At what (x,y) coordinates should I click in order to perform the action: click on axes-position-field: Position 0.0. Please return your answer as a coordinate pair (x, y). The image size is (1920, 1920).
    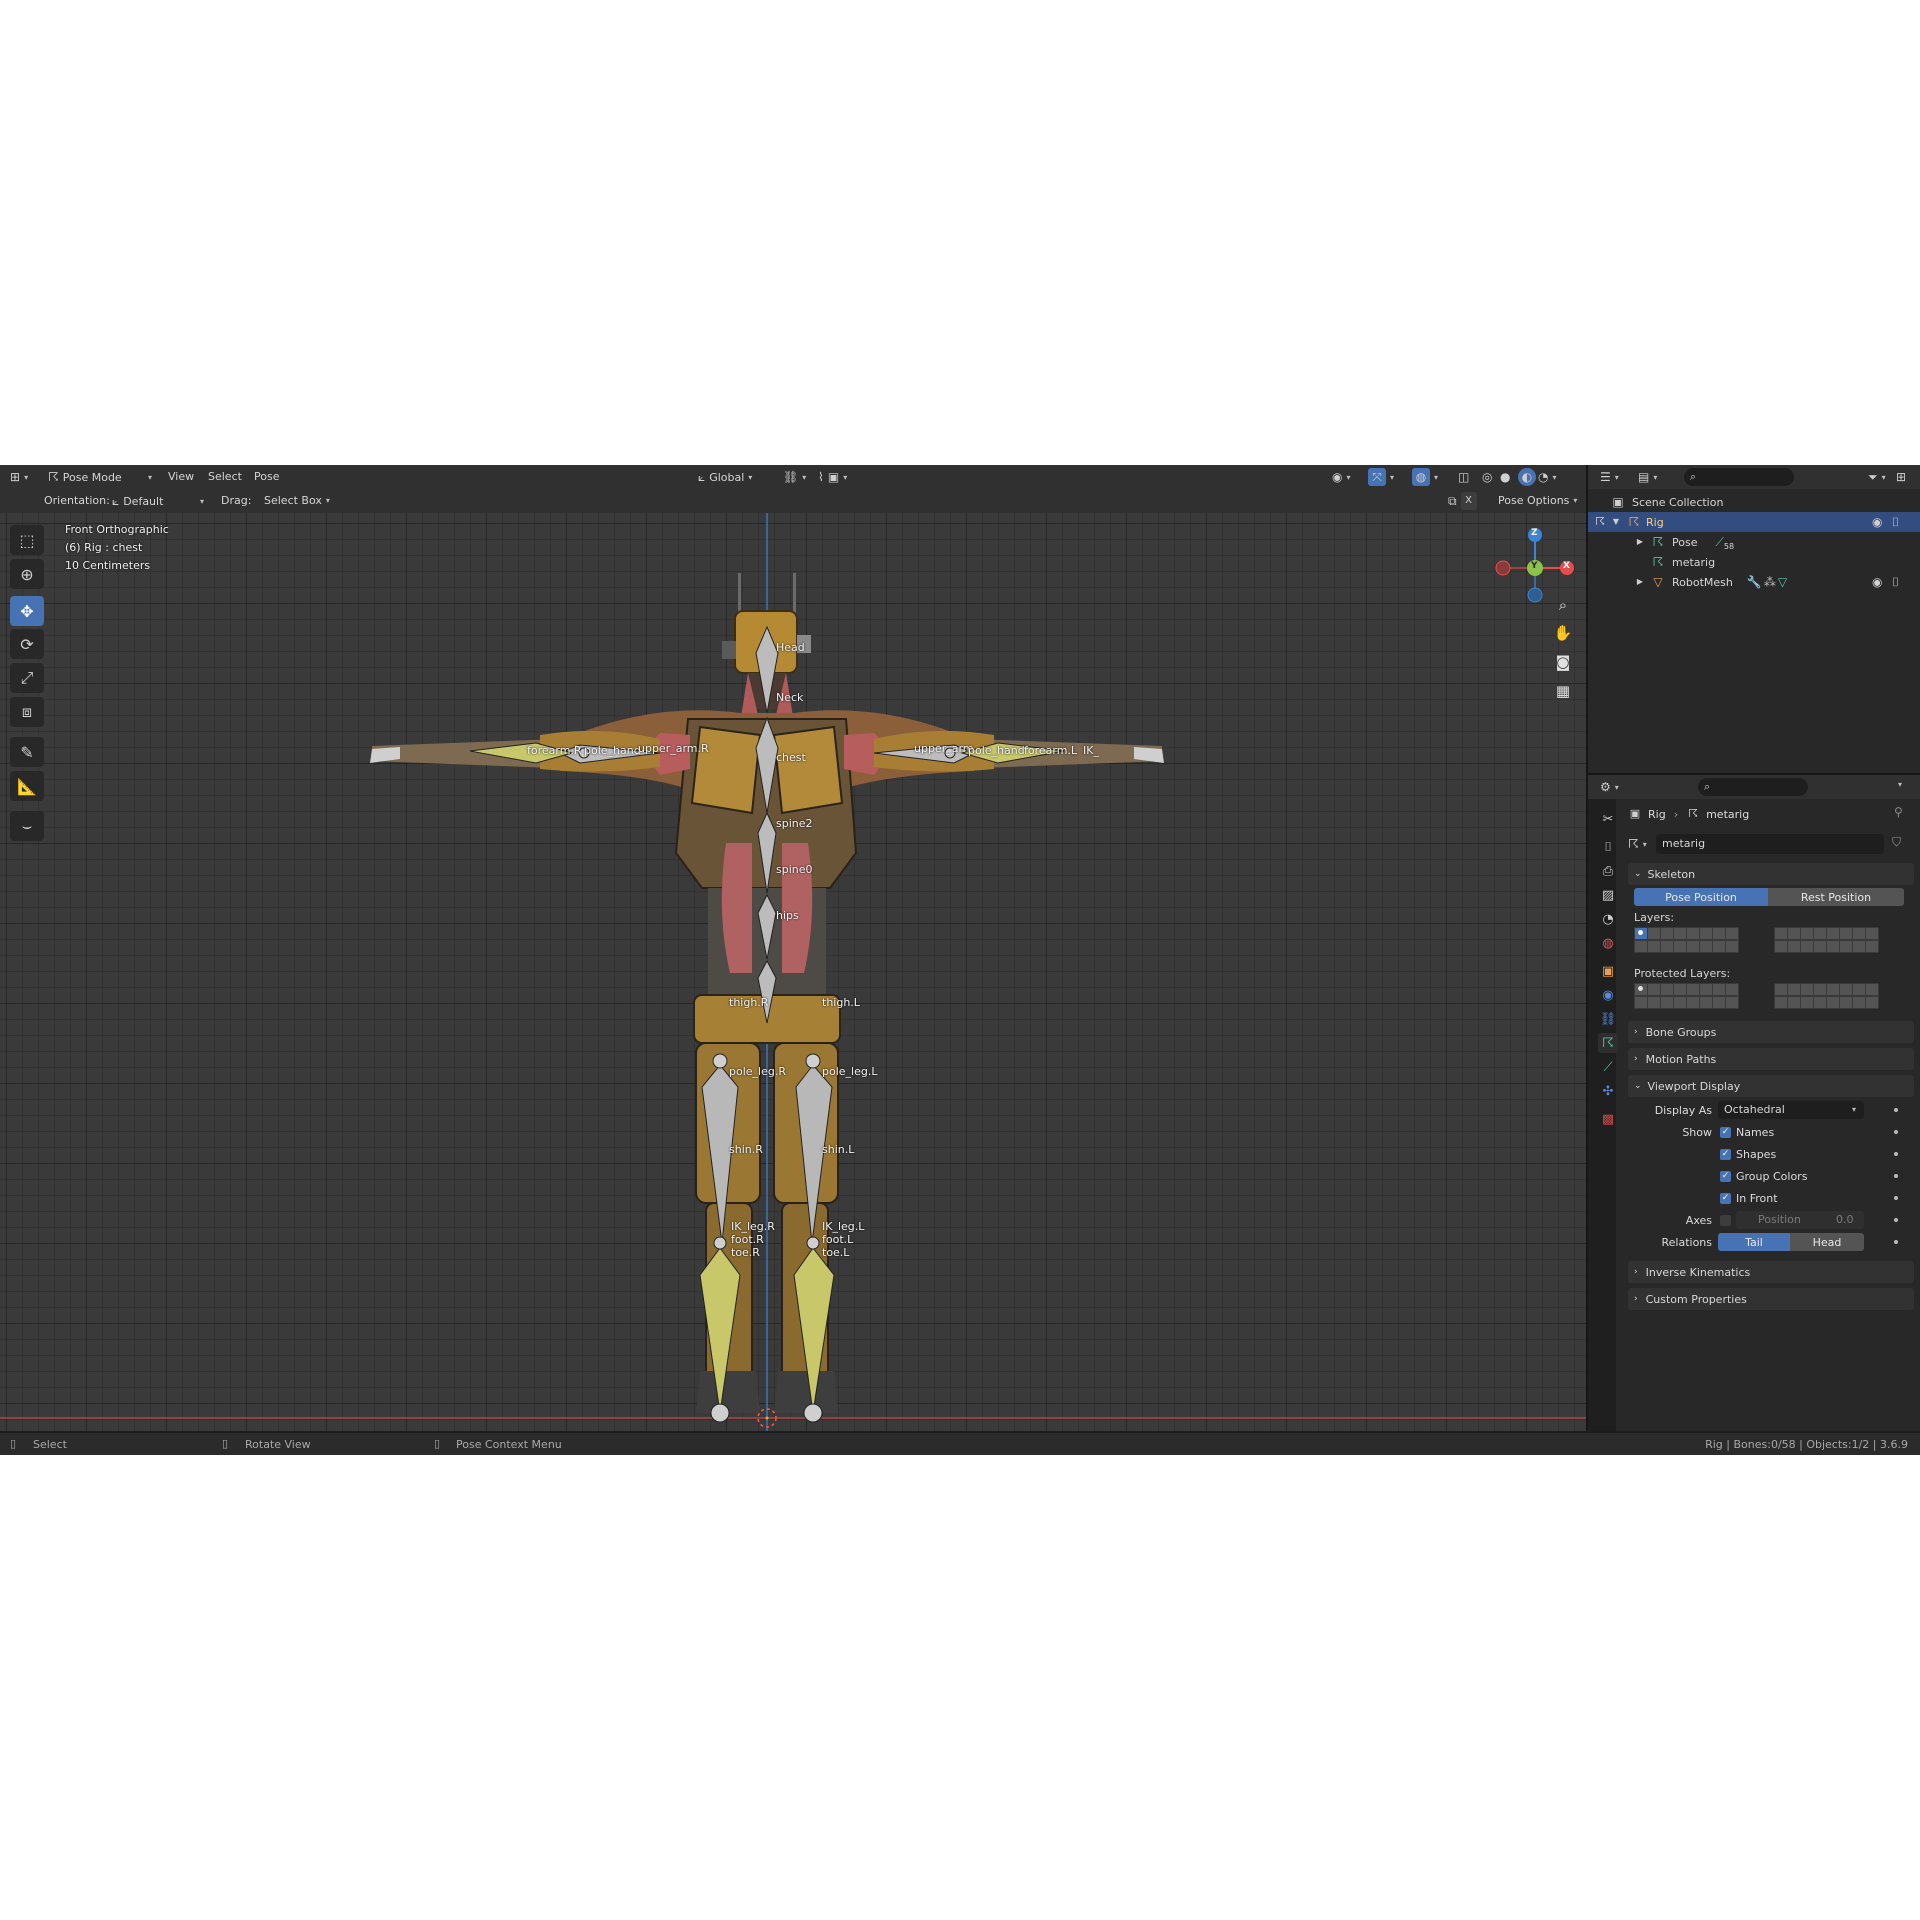
    Looking at the image, I should click on (1800, 1220).